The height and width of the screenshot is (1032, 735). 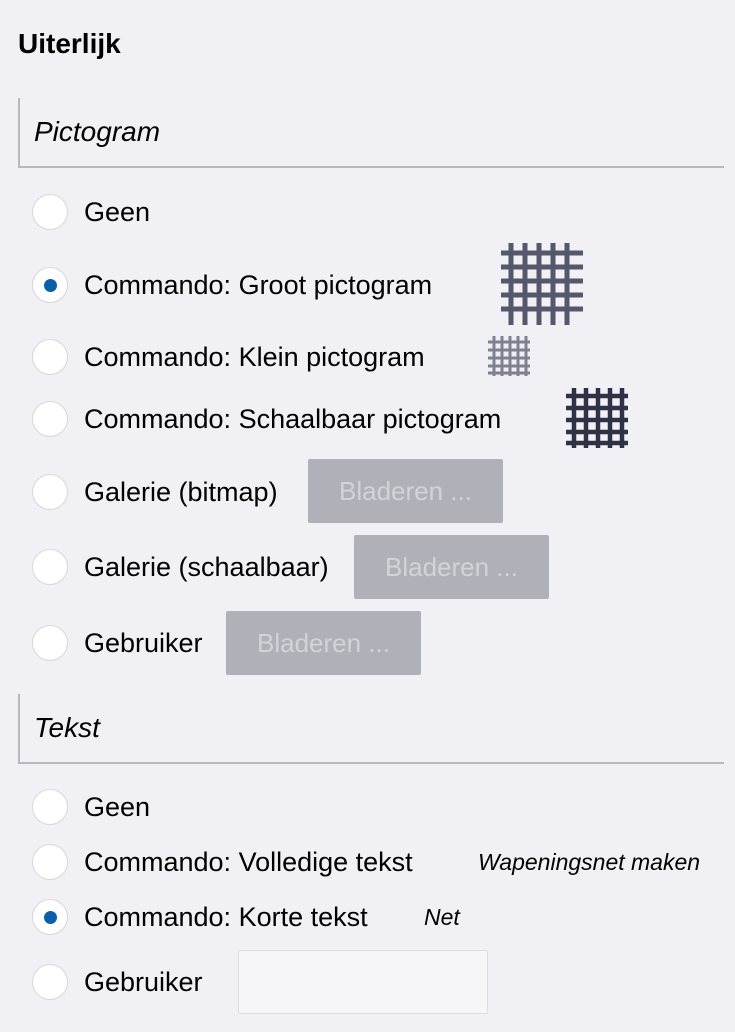 I want to click on radio-tekst-kort: Commando: Korte tekst, so click(x=200, y=917).